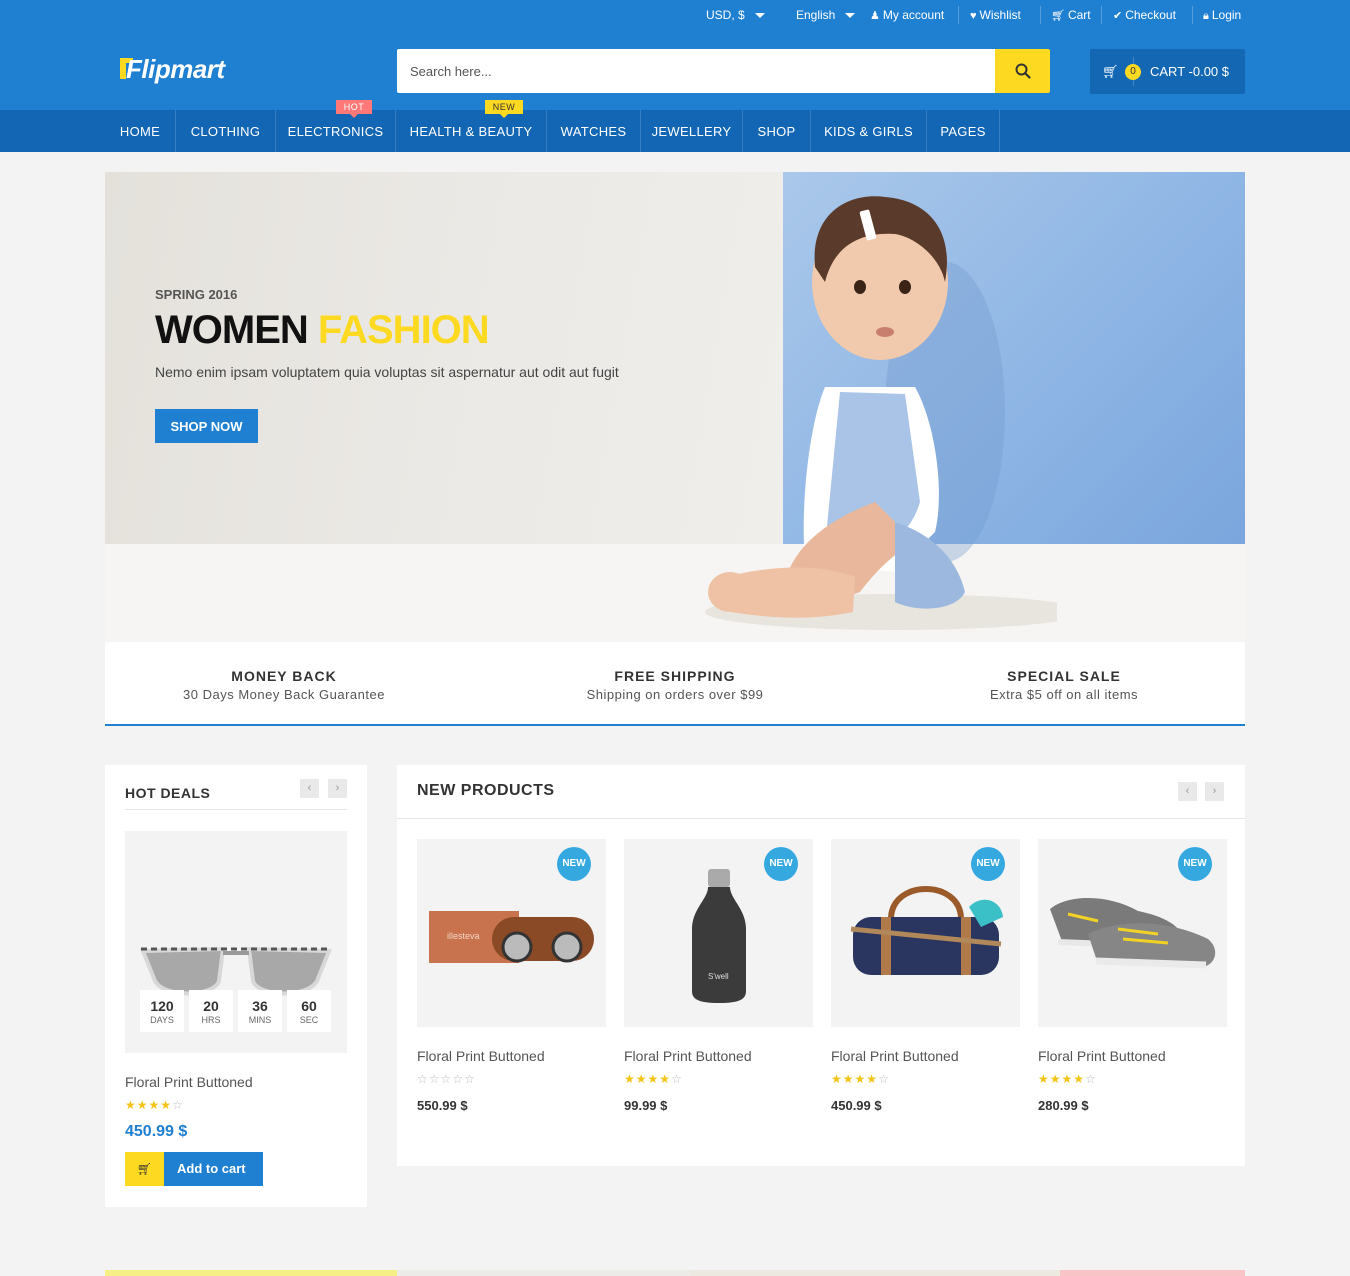 This screenshot has width=1350, height=1276. Describe the element at coordinates (486, 790) in the screenshot. I see `new-products-title: NEW PRODUCTS` at that location.